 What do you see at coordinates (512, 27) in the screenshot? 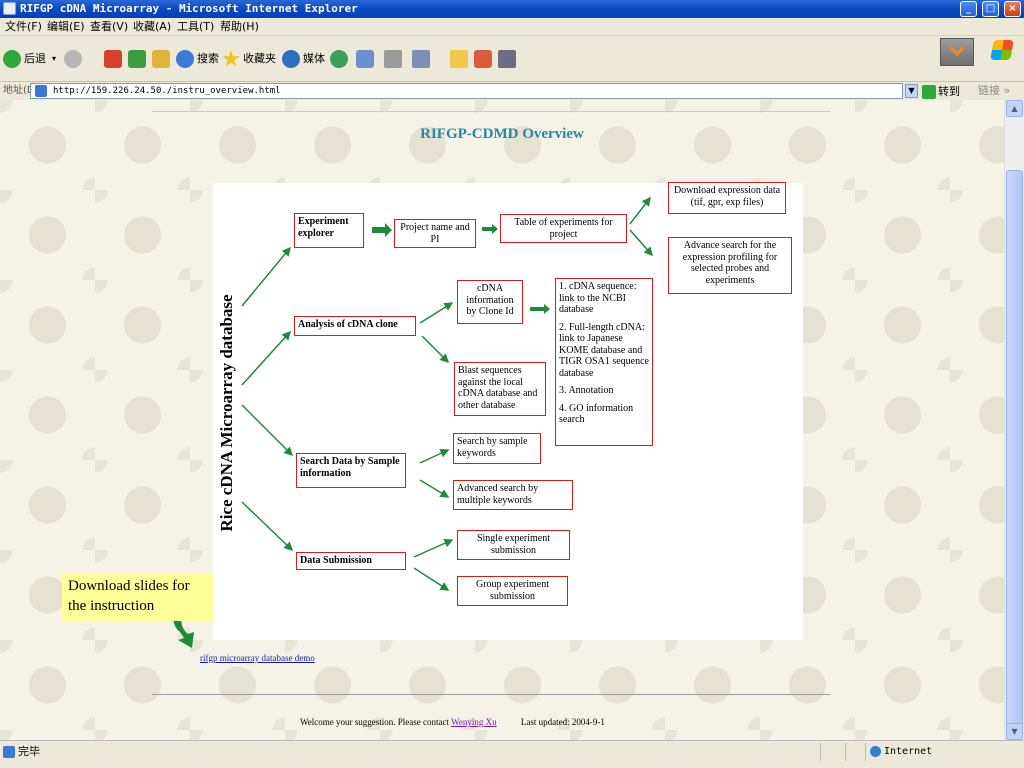
I see `menu-bar: 文件(F) 编辑(E) 查看(V) 收藏(A) 工具(T) 帮助(H)` at bounding box center [512, 27].